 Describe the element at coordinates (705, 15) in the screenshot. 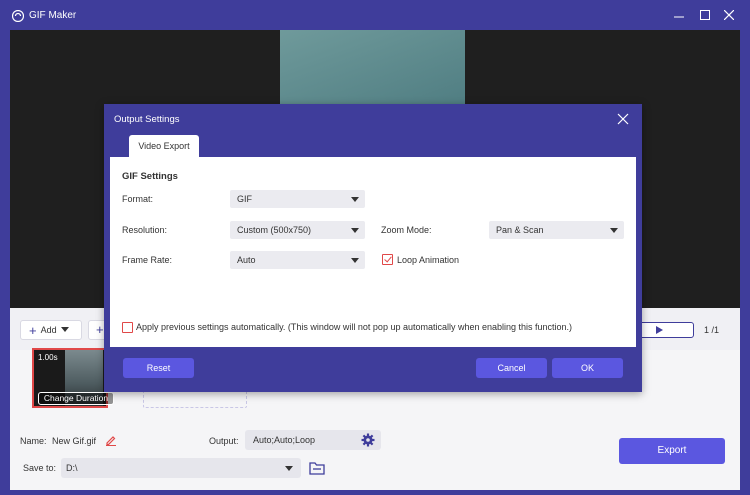

I see `maximize-icon` at that location.